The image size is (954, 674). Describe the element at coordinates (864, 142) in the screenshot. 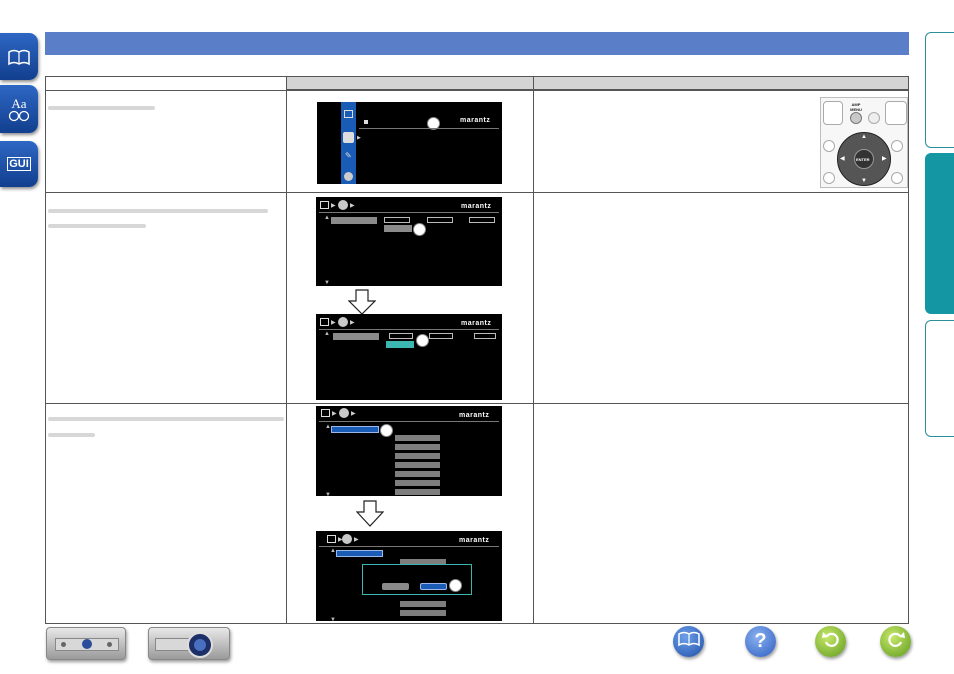

I see `remote-control: AMP MENU ENTER ▲ ▼ ◀ ▶` at that location.